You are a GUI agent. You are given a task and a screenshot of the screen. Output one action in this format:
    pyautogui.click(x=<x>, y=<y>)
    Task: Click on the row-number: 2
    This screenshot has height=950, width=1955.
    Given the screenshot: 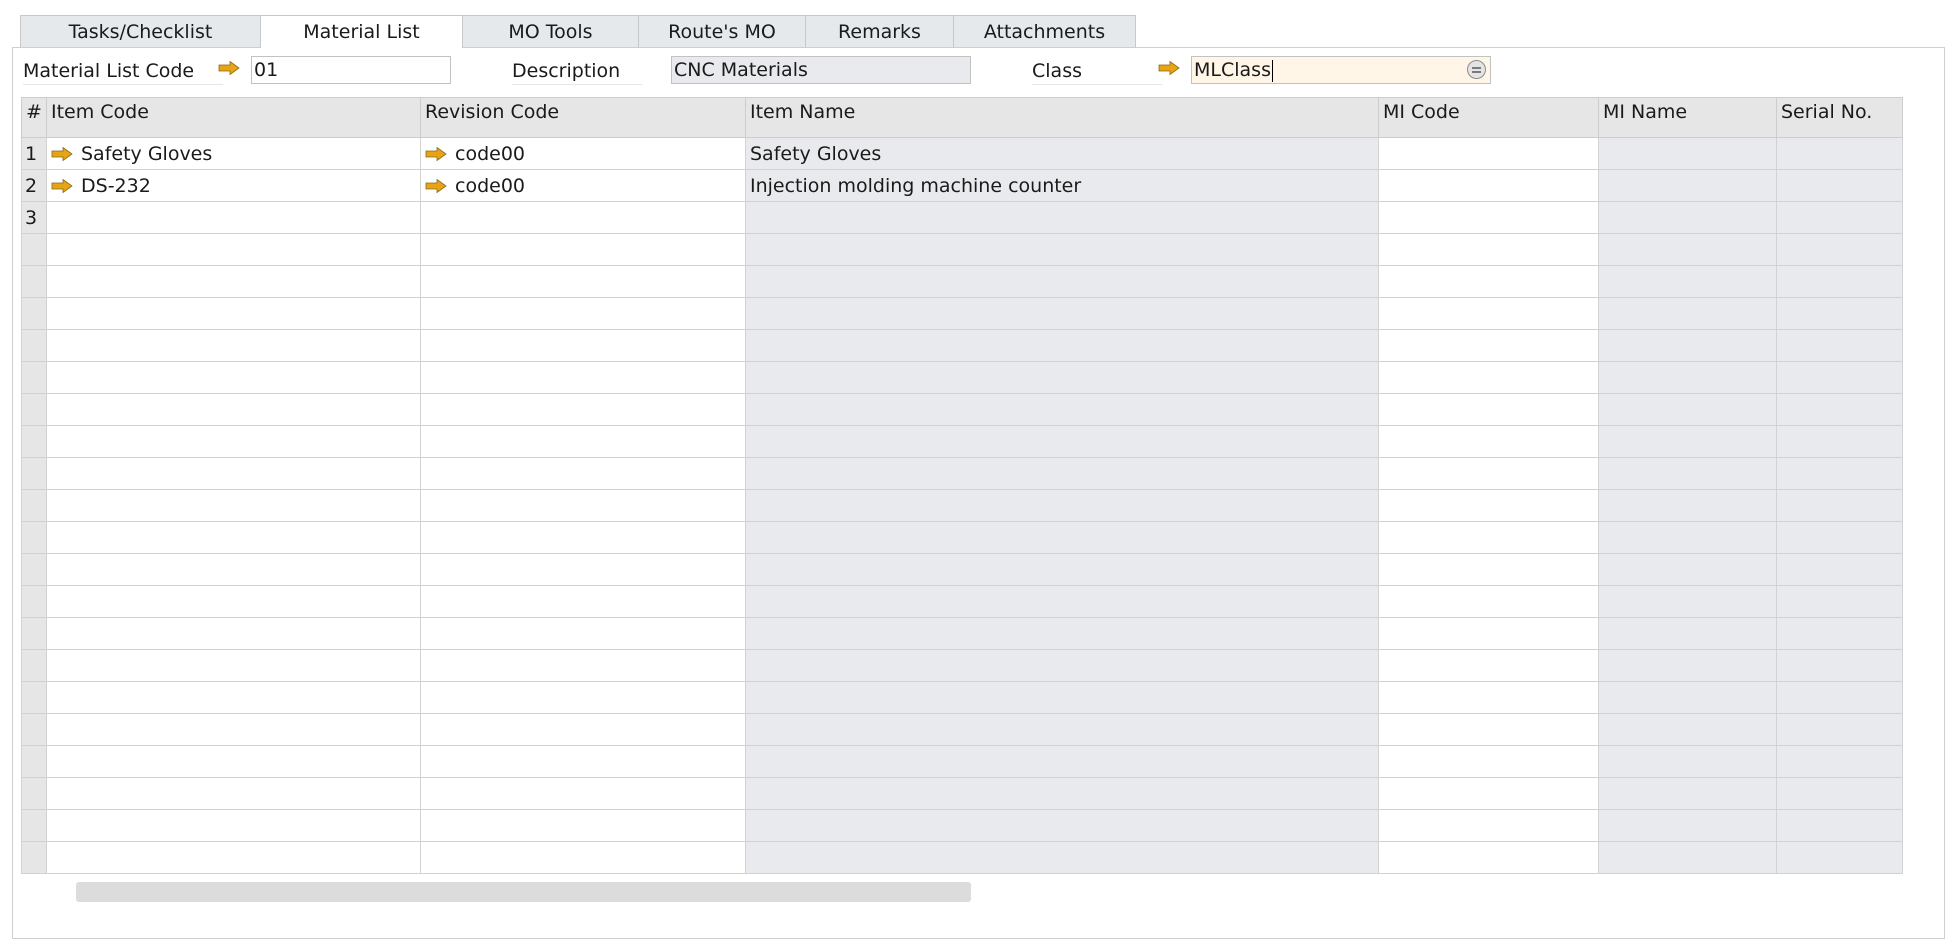 What is the action you would take?
    pyautogui.click(x=34, y=185)
    